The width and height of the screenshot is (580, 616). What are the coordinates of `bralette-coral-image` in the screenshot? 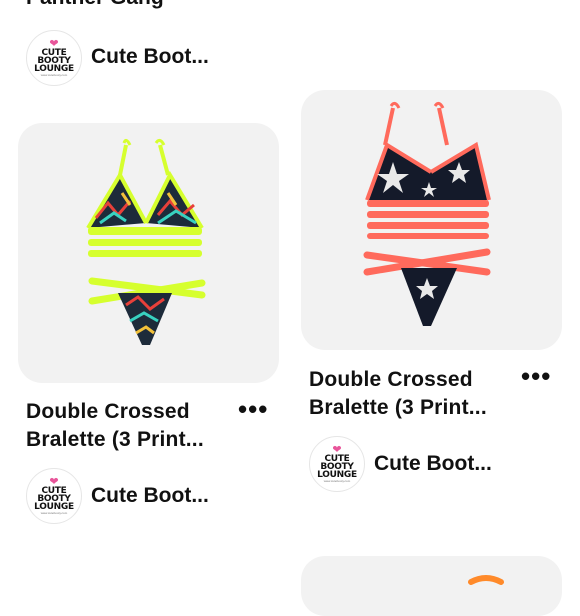 It's located at (427, 213).